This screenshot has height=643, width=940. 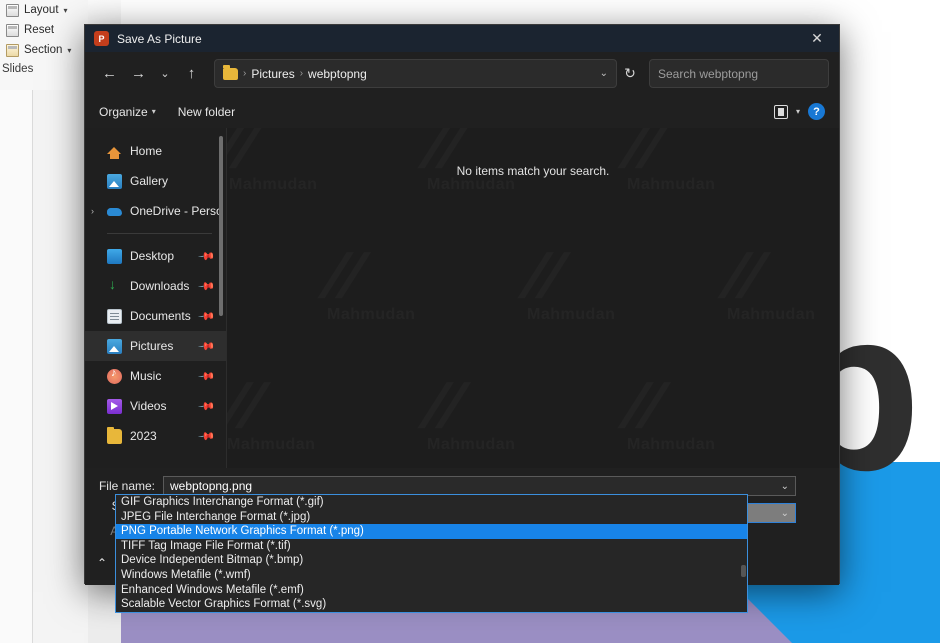 What do you see at coordinates (462, 38) in the screenshot?
I see `dialog-titlebar: P Save As Picture ✕` at bounding box center [462, 38].